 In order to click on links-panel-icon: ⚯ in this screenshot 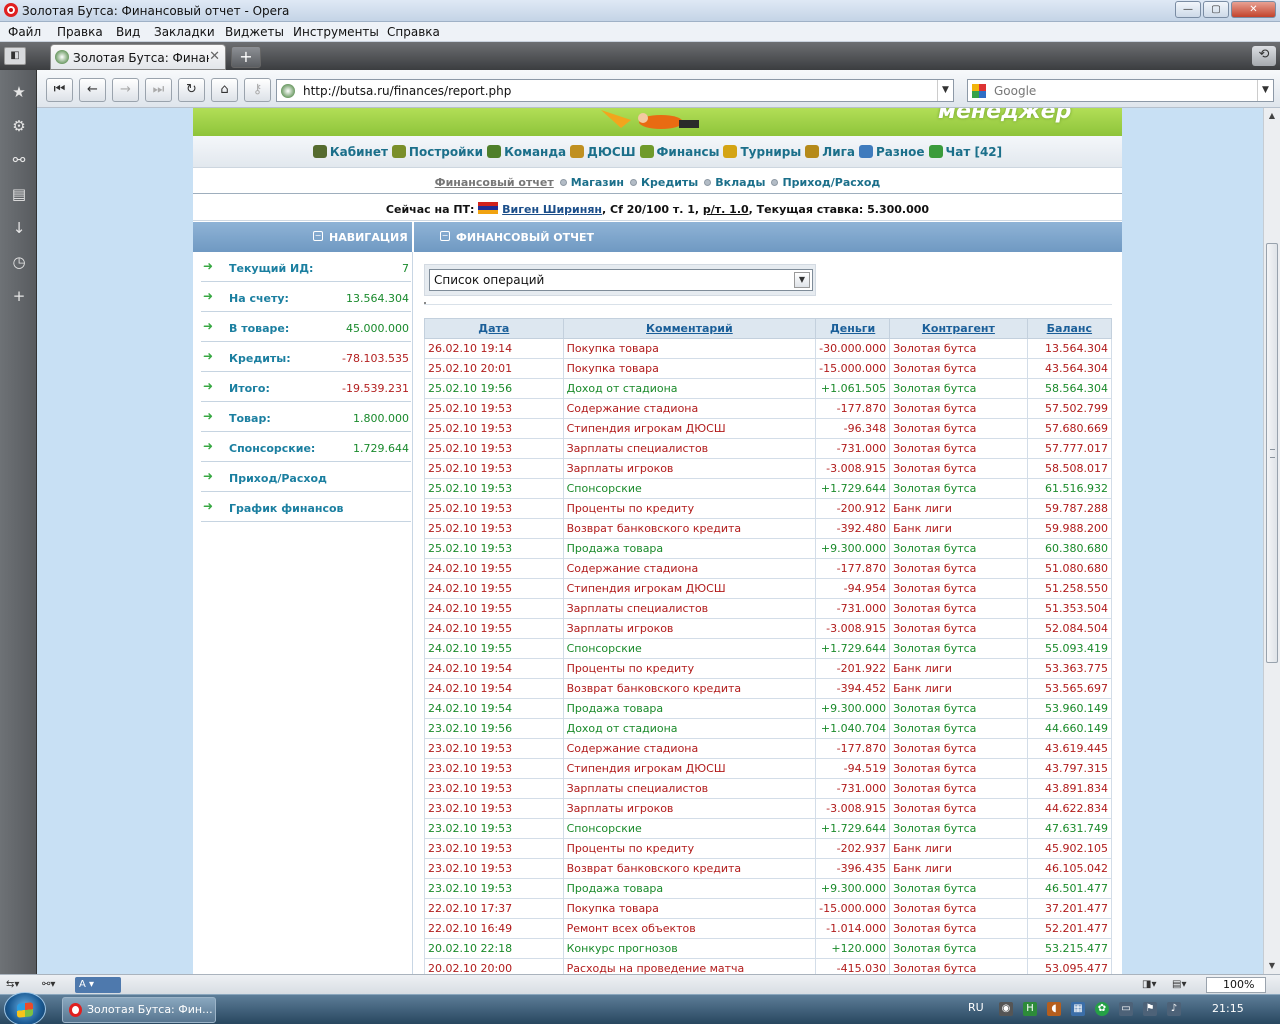, I will do `click(19, 160)`.